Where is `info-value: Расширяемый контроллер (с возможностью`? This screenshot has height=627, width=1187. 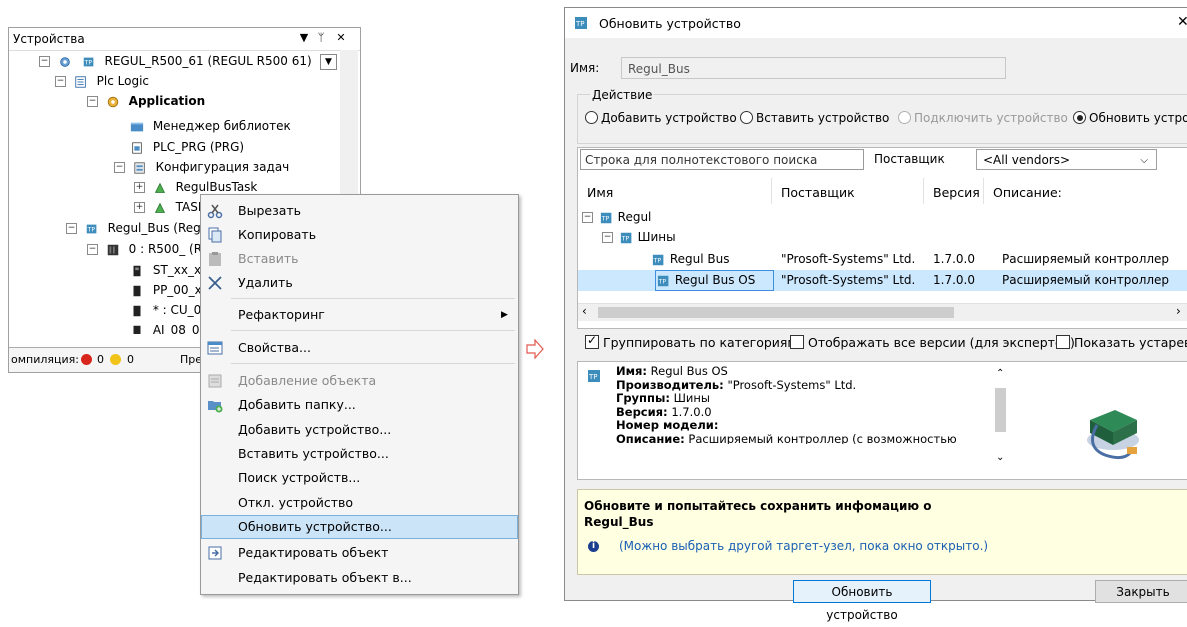
info-value: Расширяемый контроллер (с возможностью is located at coordinates (822, 438).